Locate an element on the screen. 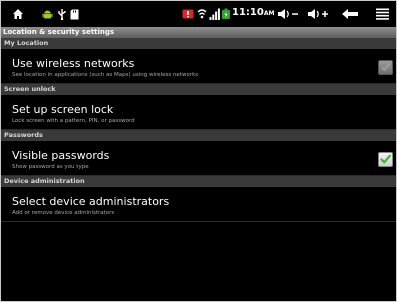  volume-down-icon is located at coordinates (288, 14).